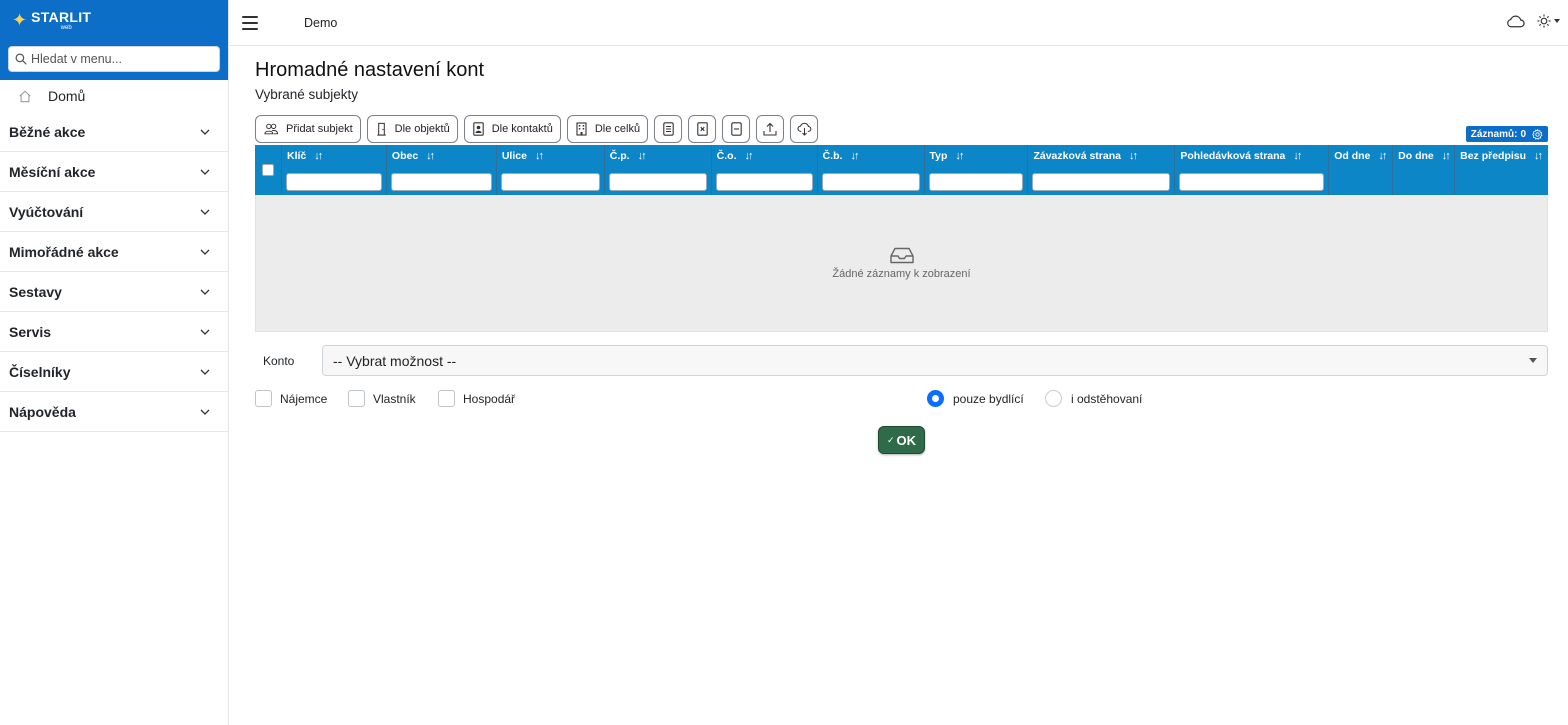  I want to click on checkbox-najemce-box, so click(263, 398).